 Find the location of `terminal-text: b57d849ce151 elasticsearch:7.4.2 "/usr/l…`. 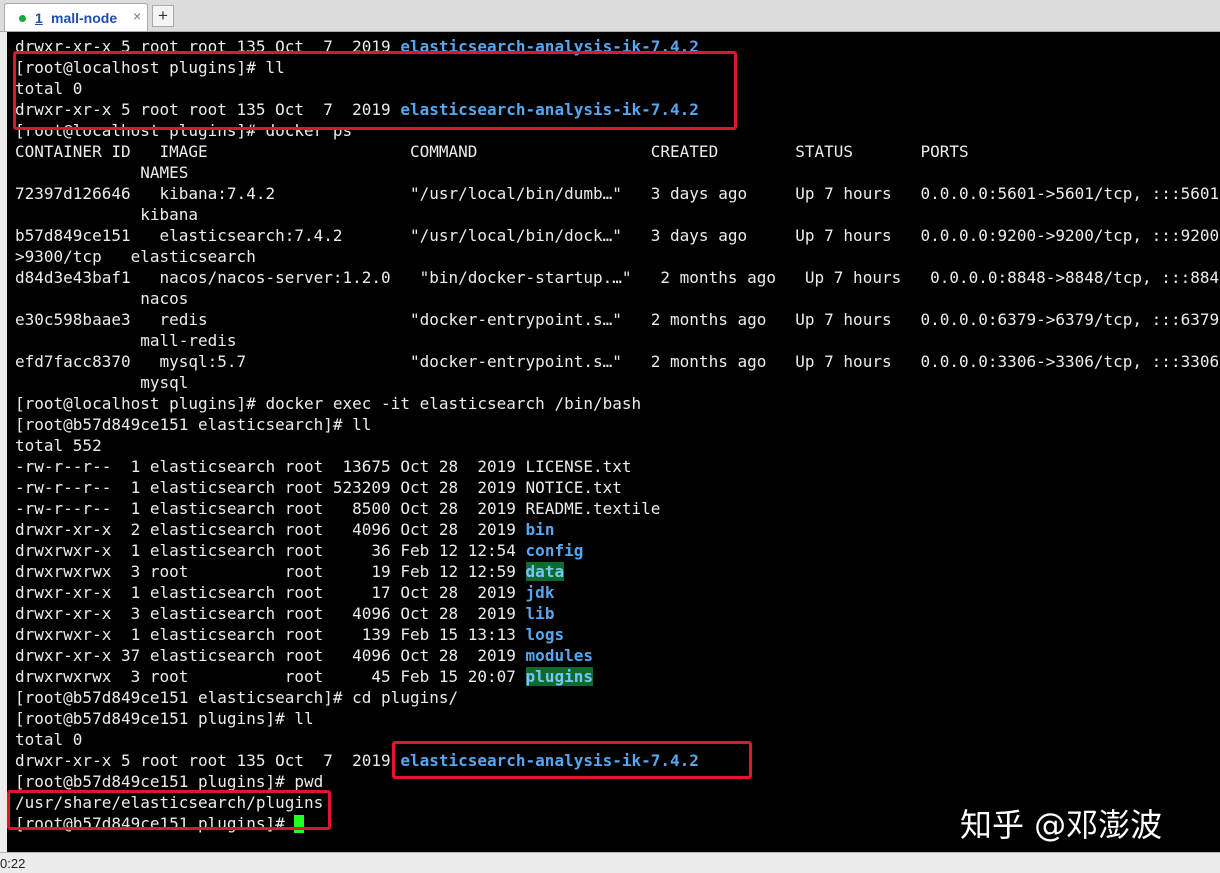

terminal-text: b57d849ce151 elasticsearch:7.4.2 "/usr/l… is located at coordinates (617, 235).